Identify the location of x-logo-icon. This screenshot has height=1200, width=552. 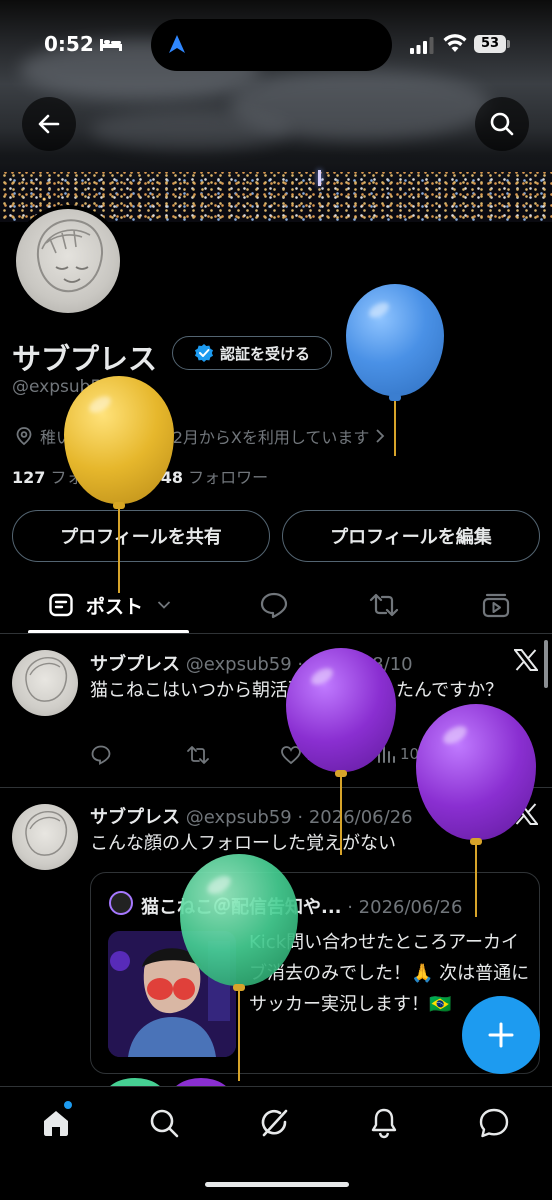
(526, 660).